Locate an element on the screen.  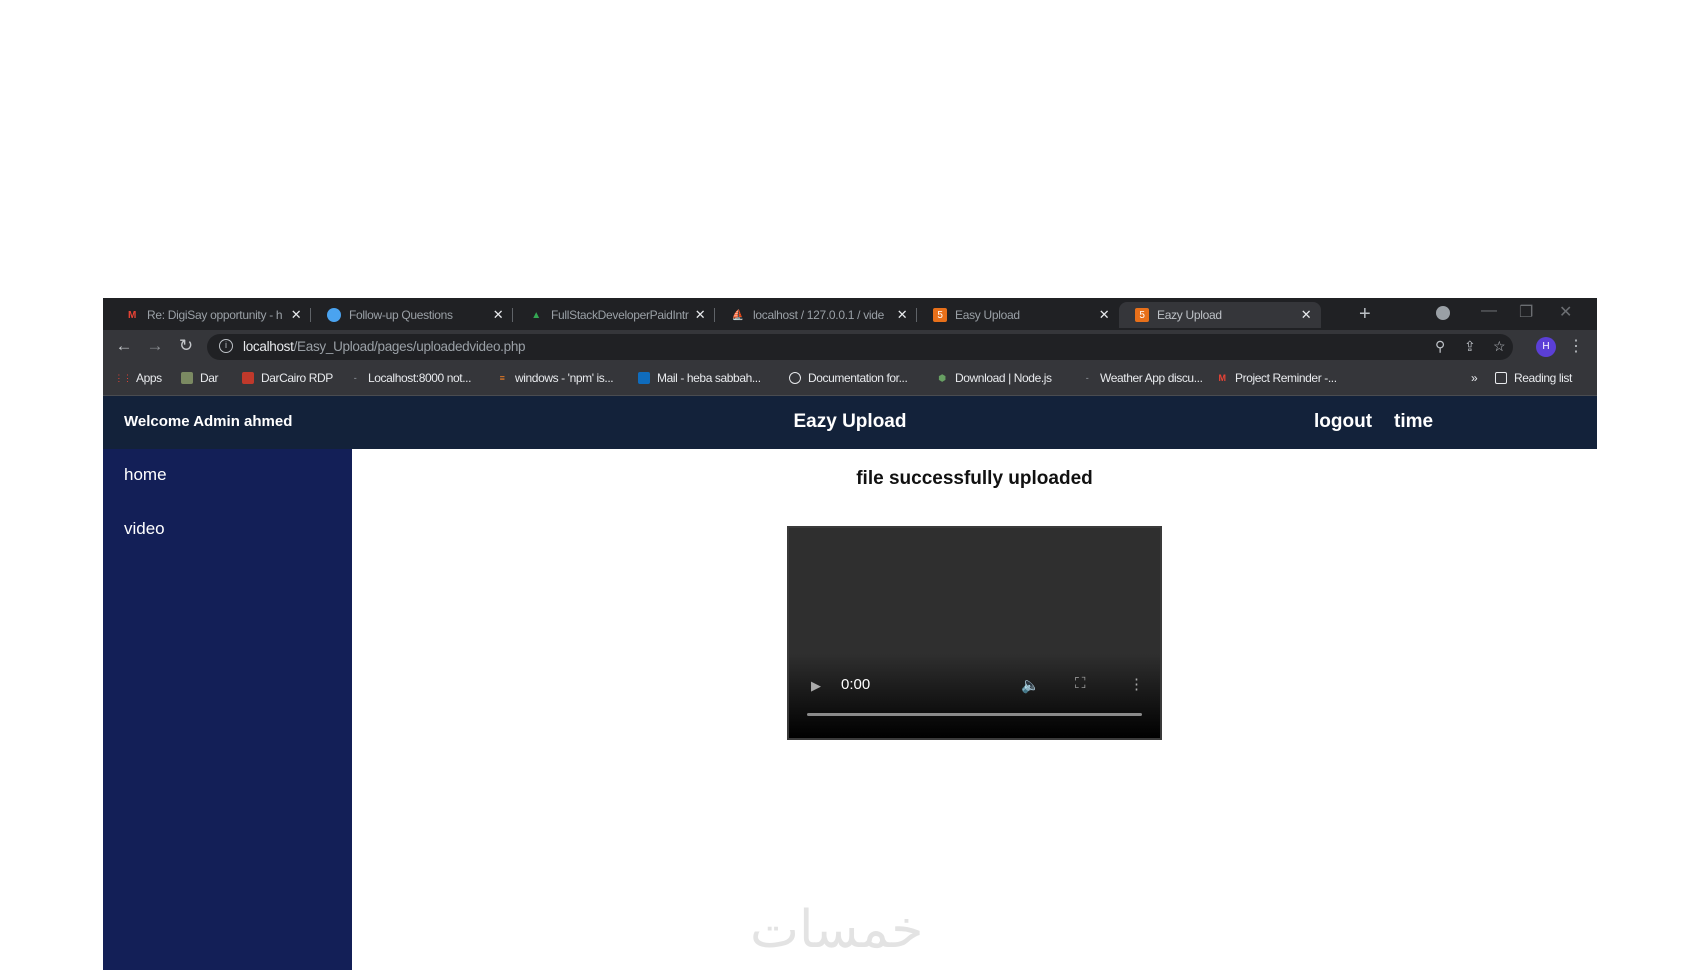
bookmark-nodejs: ⬢ Download | Node.js is located at coordinates (994, 378).